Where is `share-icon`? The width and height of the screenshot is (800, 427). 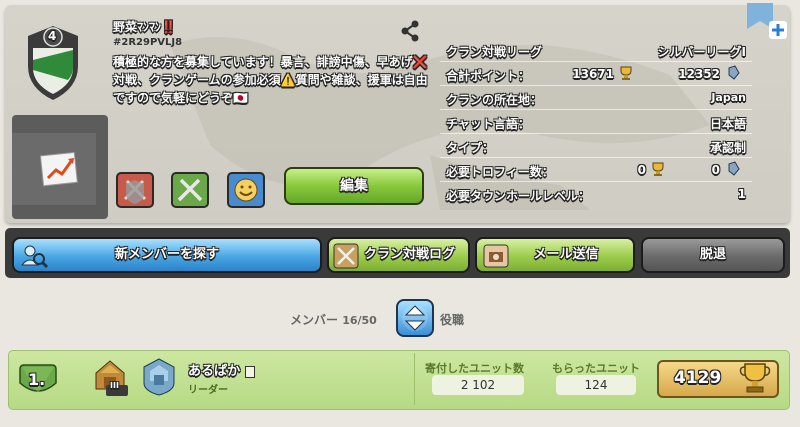 share-icon is located at coordinates (410, 31).